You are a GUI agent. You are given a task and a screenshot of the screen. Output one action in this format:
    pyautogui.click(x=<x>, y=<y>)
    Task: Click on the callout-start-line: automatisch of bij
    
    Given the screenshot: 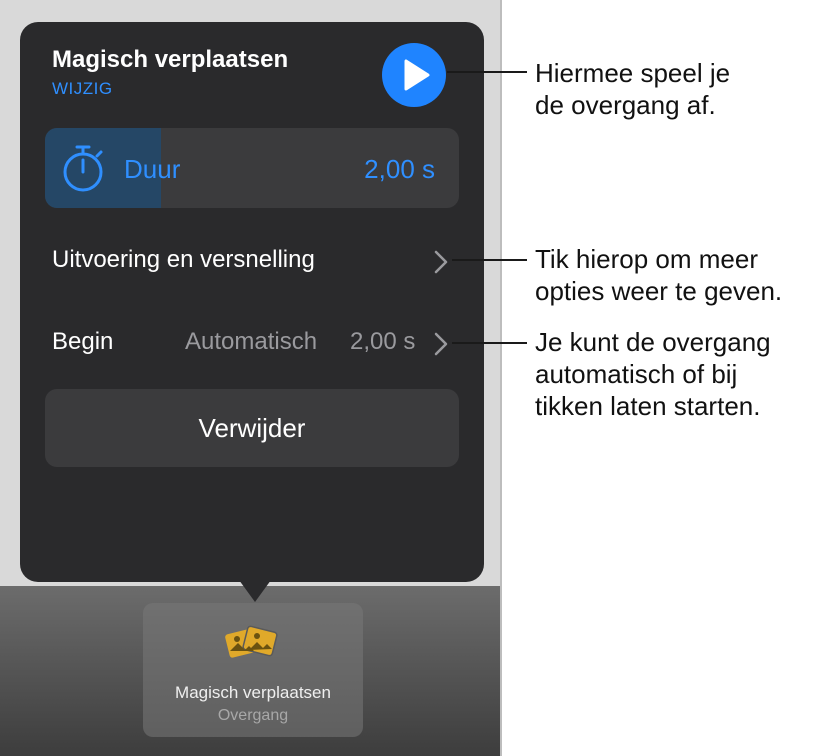 What is the action you would take?
    pyautogui.click(x=636, y=374)
    